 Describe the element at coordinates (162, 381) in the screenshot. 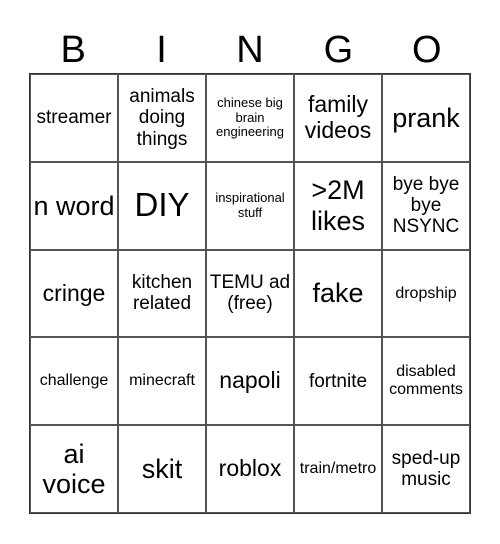

I see `bingo-cell: minecraft` at that location.